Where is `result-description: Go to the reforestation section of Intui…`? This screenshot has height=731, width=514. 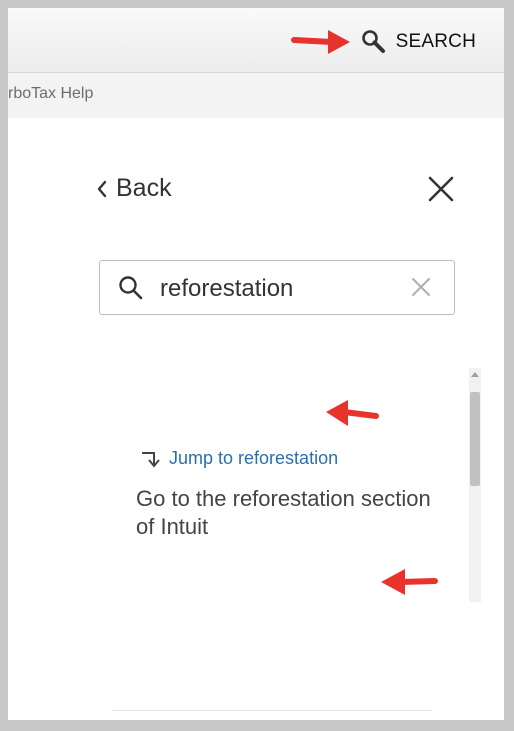
result-description: Go to the reforestation section of Intui… is located at coordinates (283, 512).